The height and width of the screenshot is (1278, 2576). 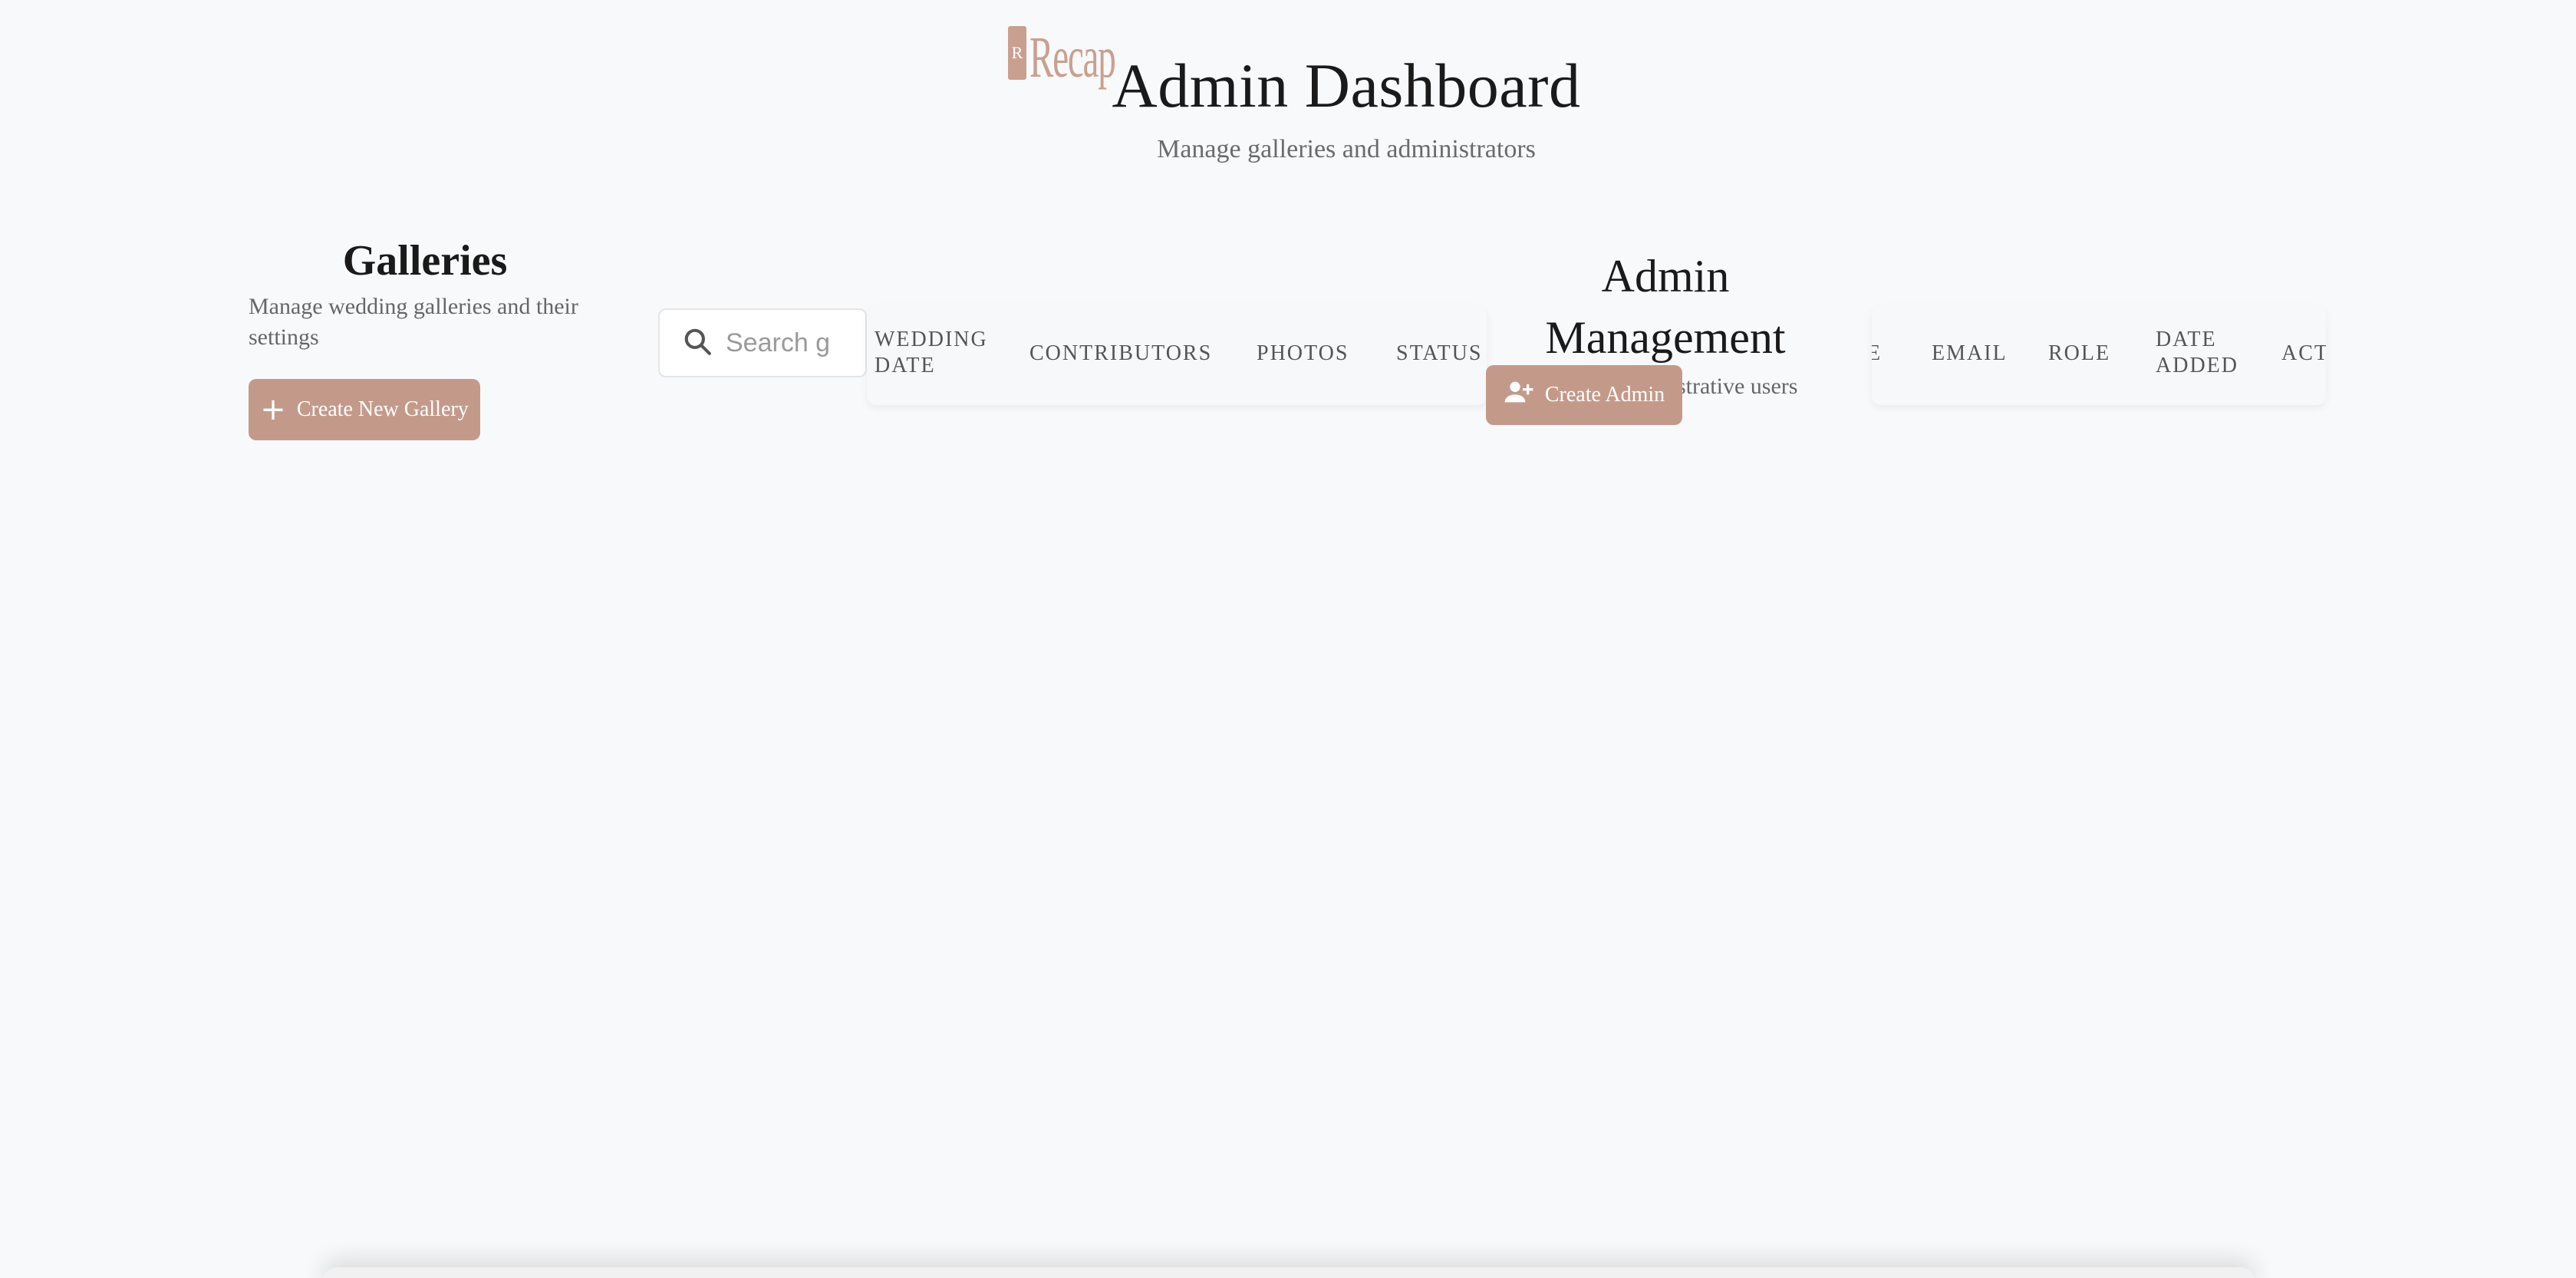 I want to click on column-header-date-added: DATE ADDED, so click(x=2202, y=353).